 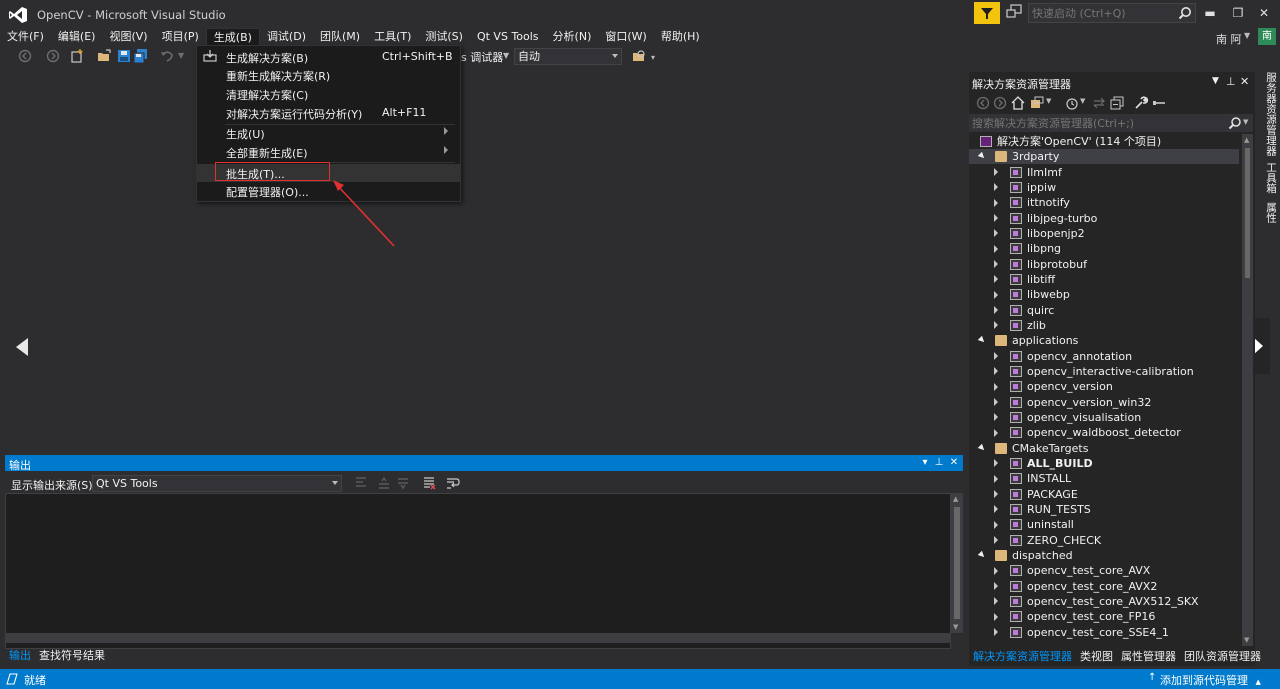 I want to click on tree-project: libjpeg-turbo, so click(x=1104, y=218).